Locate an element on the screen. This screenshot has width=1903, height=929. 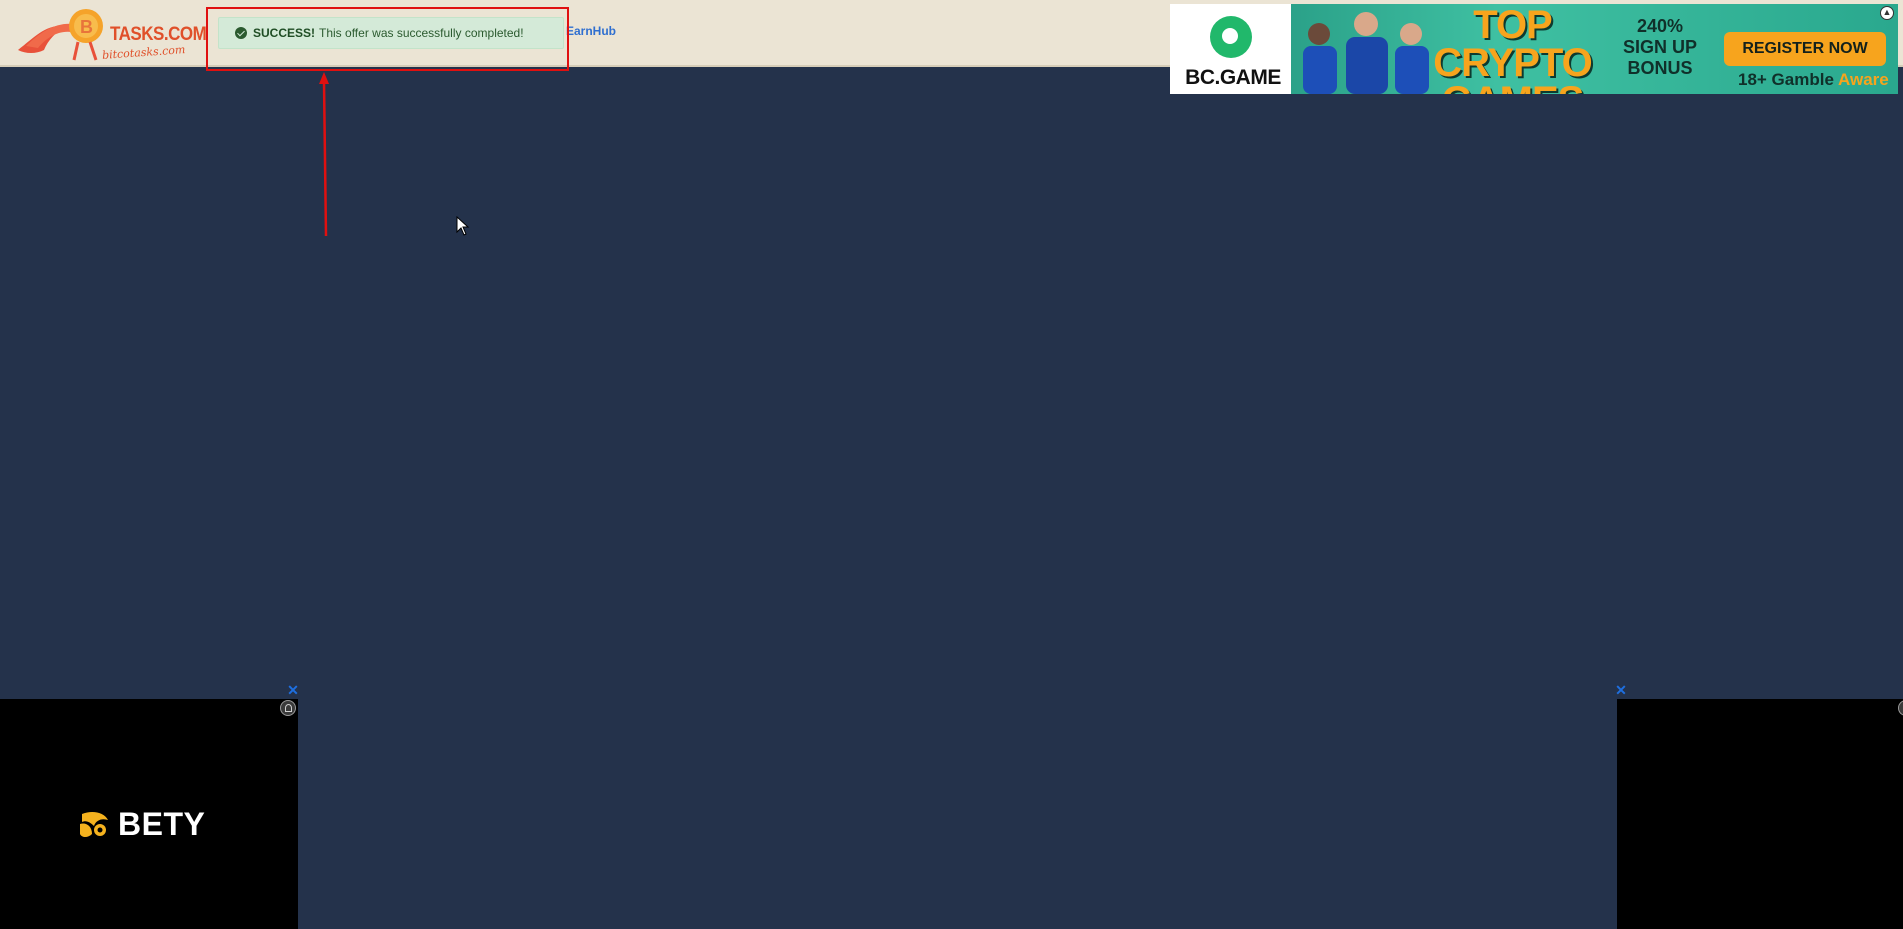
annotation-arrow-icon is located at coordinates (324, 154).